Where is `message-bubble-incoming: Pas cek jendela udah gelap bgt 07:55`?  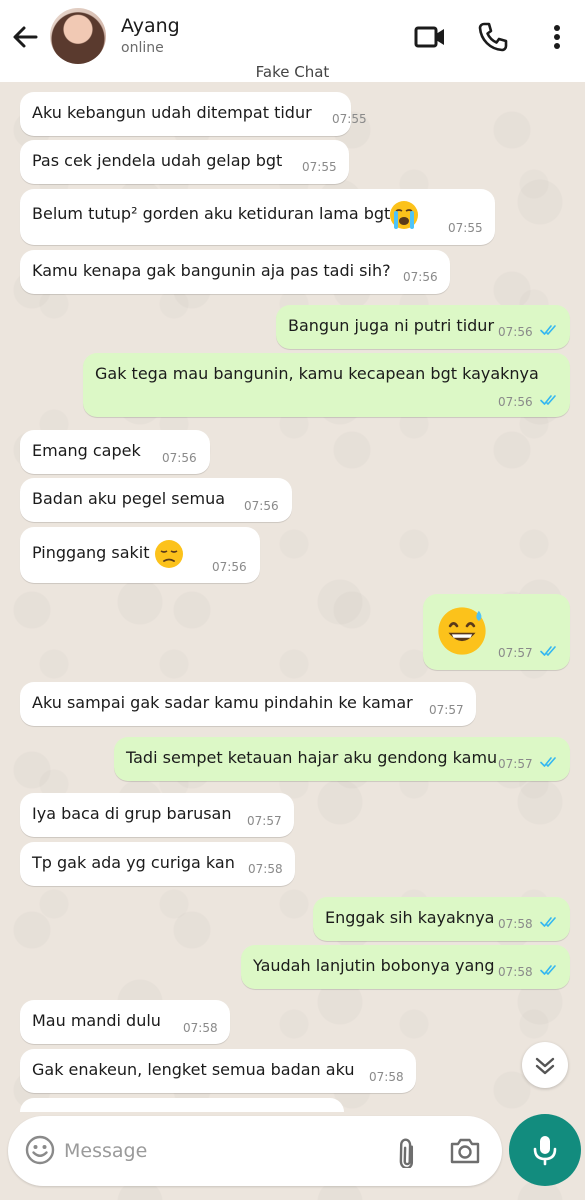 message-bubble-incoming: Pas cek jendela udah gelap bgt 07:55 is located at coordinates (184, 162).